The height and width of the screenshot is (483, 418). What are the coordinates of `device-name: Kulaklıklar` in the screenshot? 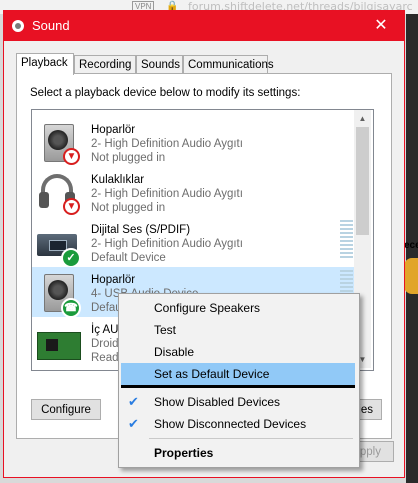 It's located at (118, 180).